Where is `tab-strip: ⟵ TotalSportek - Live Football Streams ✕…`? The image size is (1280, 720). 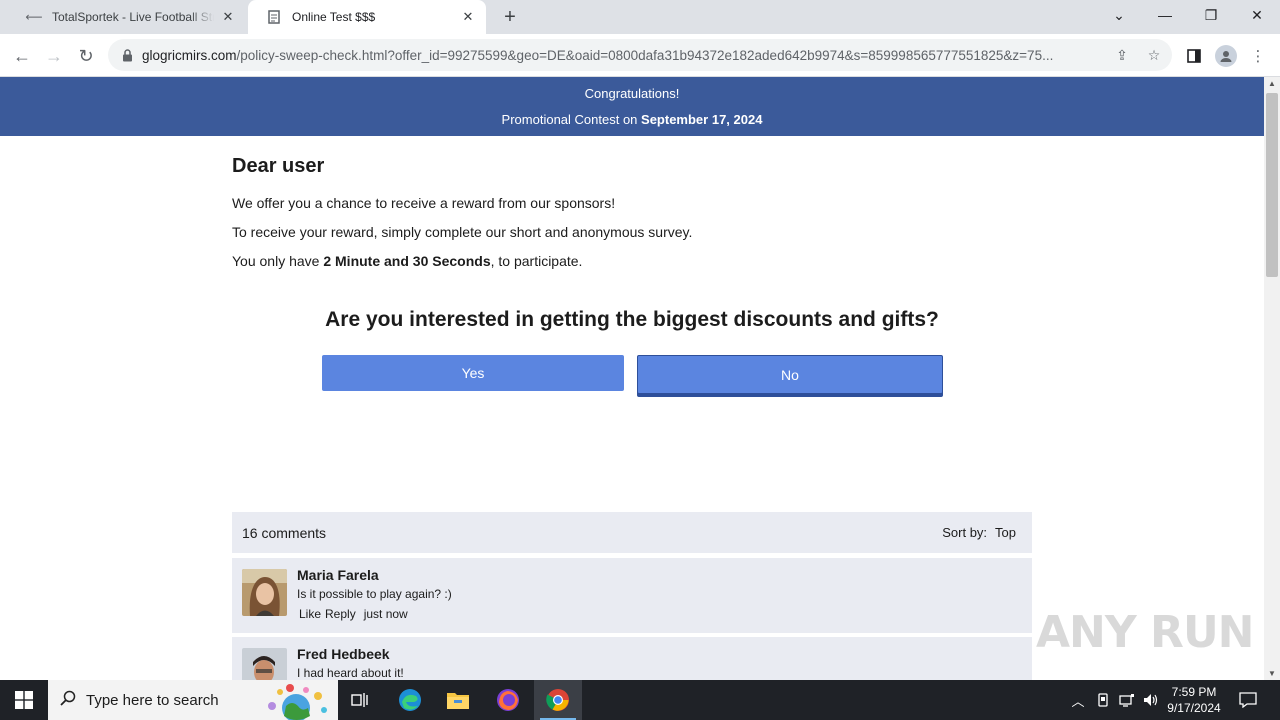
tab-strip: ⟵ TotalSportek - Live Football Streams ✕… is located at coordinates (640, 17).